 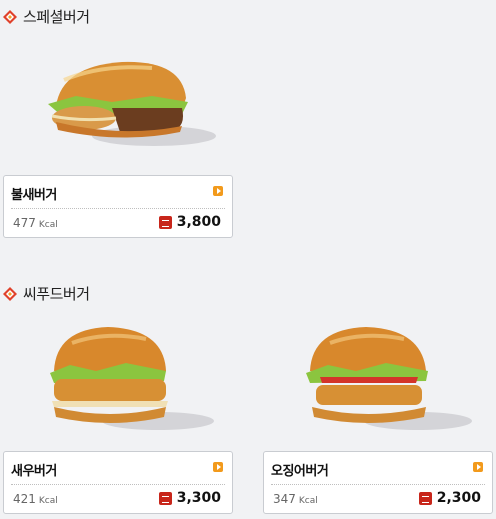 I want to click on section-title-seafood: 씨푸드버거, so click(x=46, y=293).